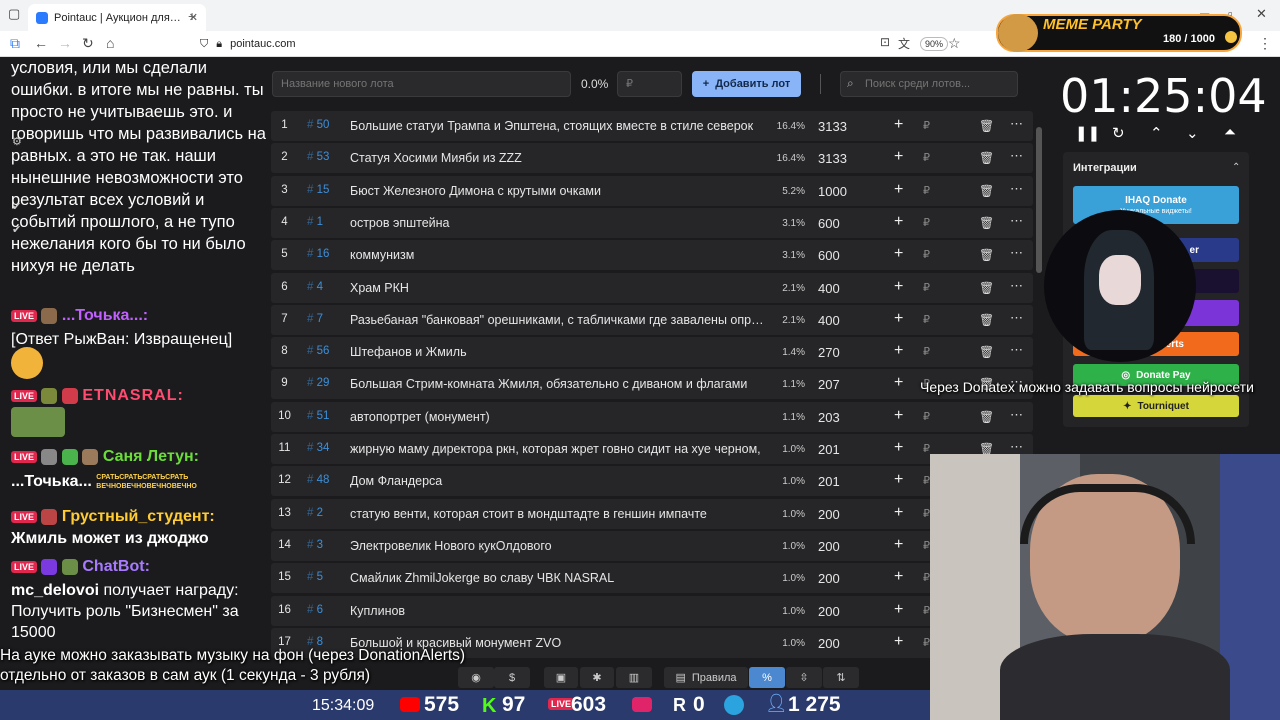  What do you see at coordinates (1265, 43) in the screenshot?
I see `browser-menu-icon: ⋮` at bounding box center [1265, 43].